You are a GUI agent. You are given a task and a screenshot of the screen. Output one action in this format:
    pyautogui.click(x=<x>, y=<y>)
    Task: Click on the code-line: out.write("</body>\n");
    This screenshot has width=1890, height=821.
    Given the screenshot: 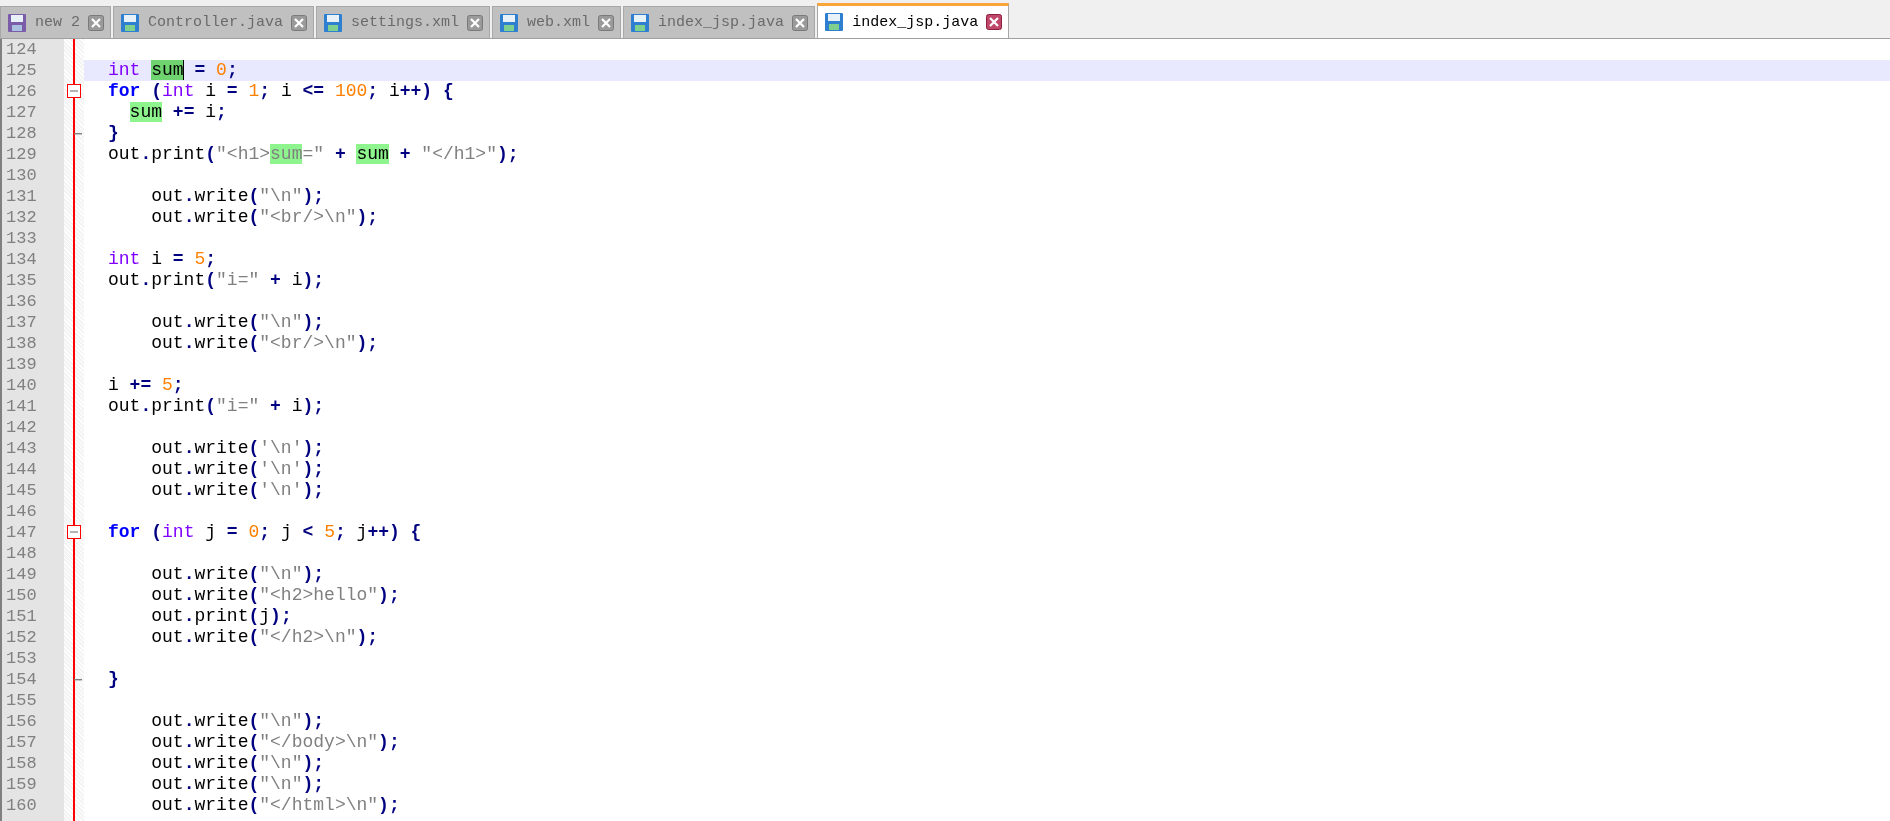 What is the action you would take?
    pyautogui.click(x=275, y=742)
    